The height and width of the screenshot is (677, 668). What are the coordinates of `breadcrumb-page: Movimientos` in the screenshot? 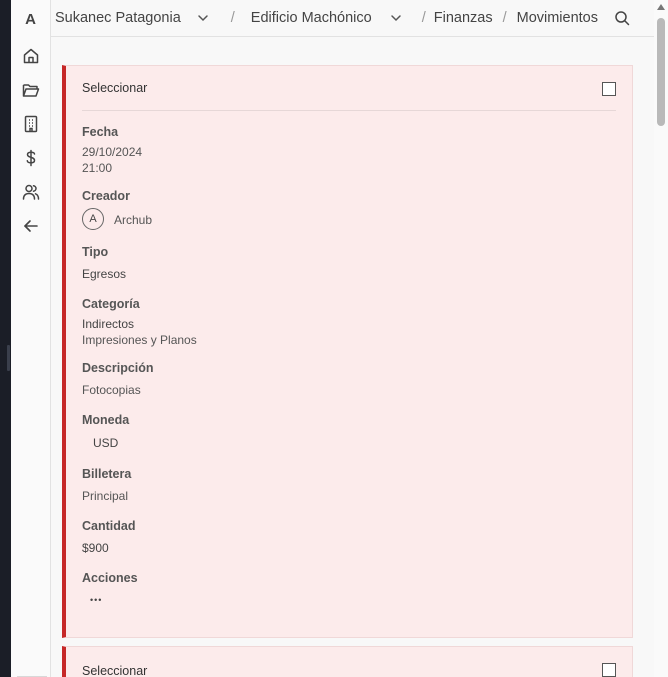 It's located at (557, 18).